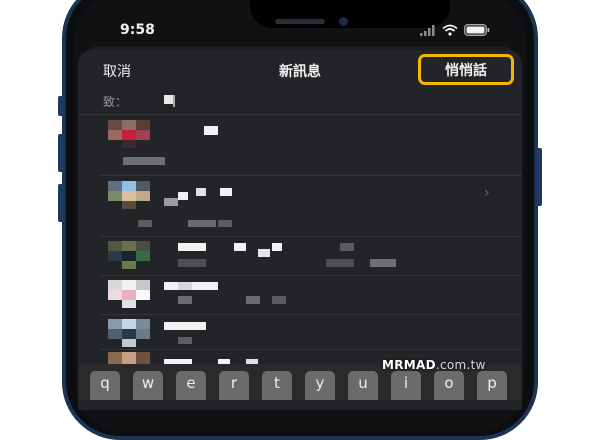 The image size is (600, 440). Describe the element at coordinates (300, 21) in the screenshot. I see `earpiece-speaker` at that location.